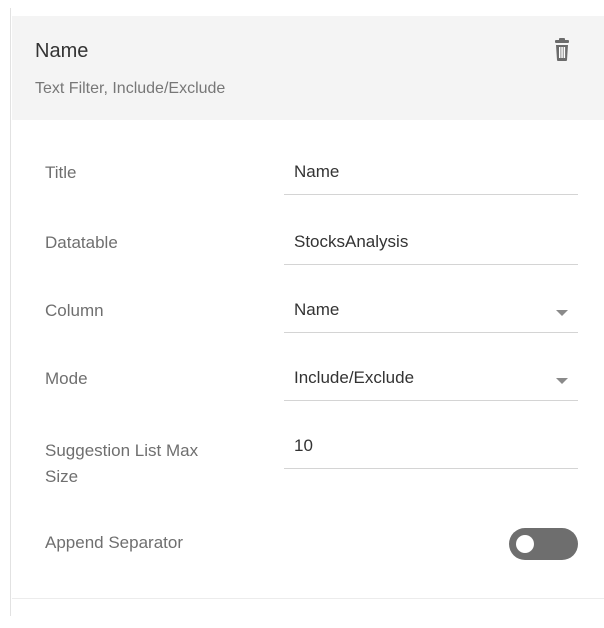 The width and height of the screenshot is (604, 628). What do you see at coordinates (81, 242) in the screenshot?
I see `datatable-label: Datatable` at bounding box center [81, 242].